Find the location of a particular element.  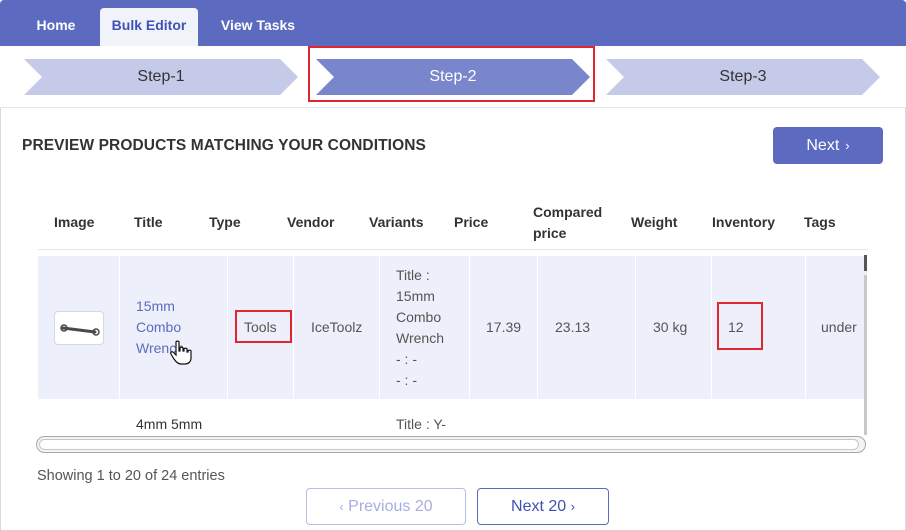

column-header-type: Type is located at coordinates (239, 223).